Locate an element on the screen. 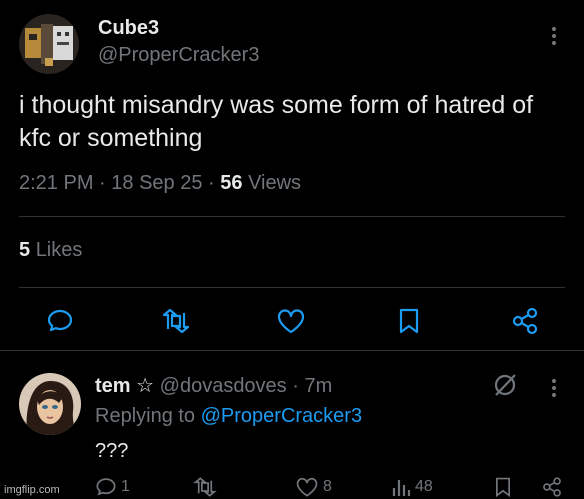  user-handle: @ProperCracker3 is located at coordinates (178, 55).